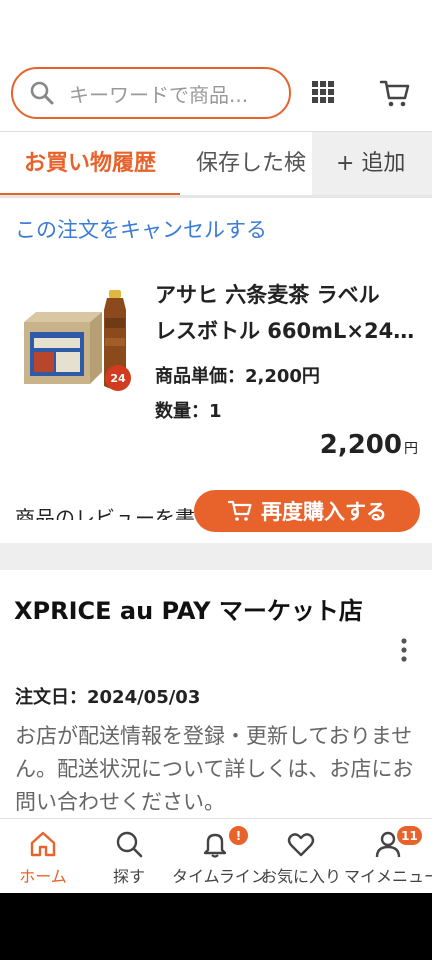 This screenshot has height=960, width=432. What do you see at coordinates (409, 835) in the screenshot?
I see `mymenu-badge: 11` at bounding box center [409, 835].